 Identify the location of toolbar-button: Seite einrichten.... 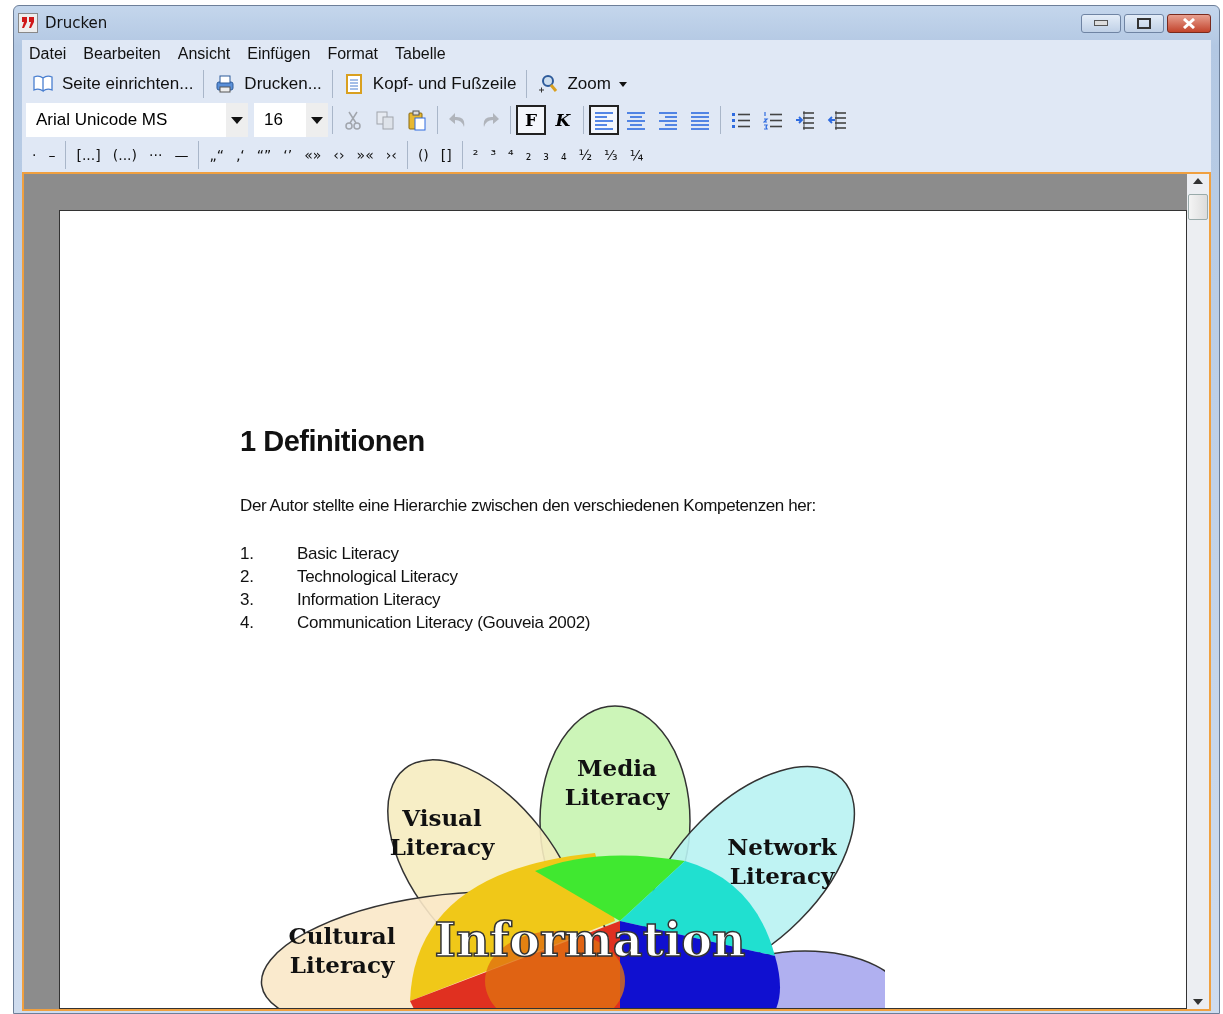
(113, 84).